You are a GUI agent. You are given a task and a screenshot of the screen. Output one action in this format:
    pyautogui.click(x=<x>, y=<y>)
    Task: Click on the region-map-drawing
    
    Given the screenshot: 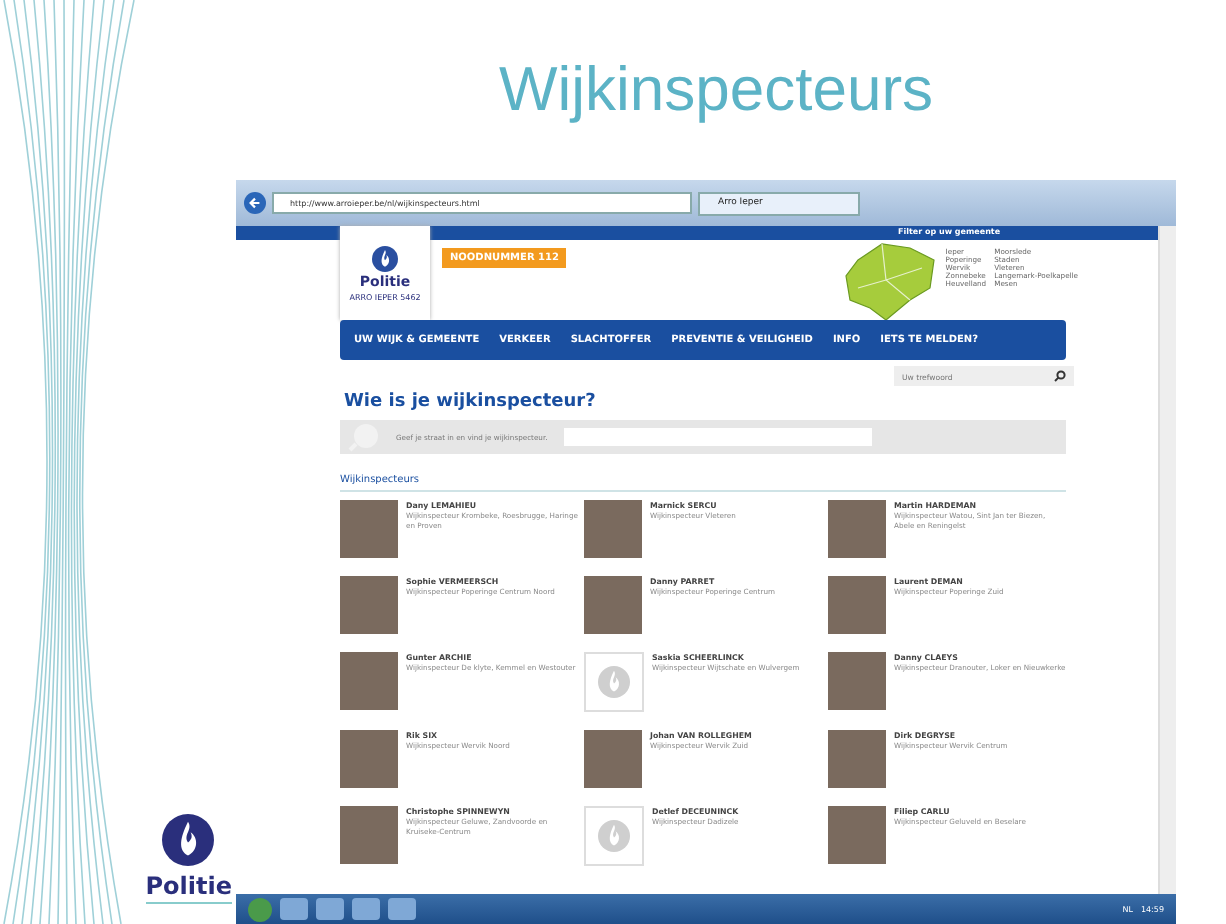 What is the action you would take?
    pyautogui.click(x=889, y=280)
    